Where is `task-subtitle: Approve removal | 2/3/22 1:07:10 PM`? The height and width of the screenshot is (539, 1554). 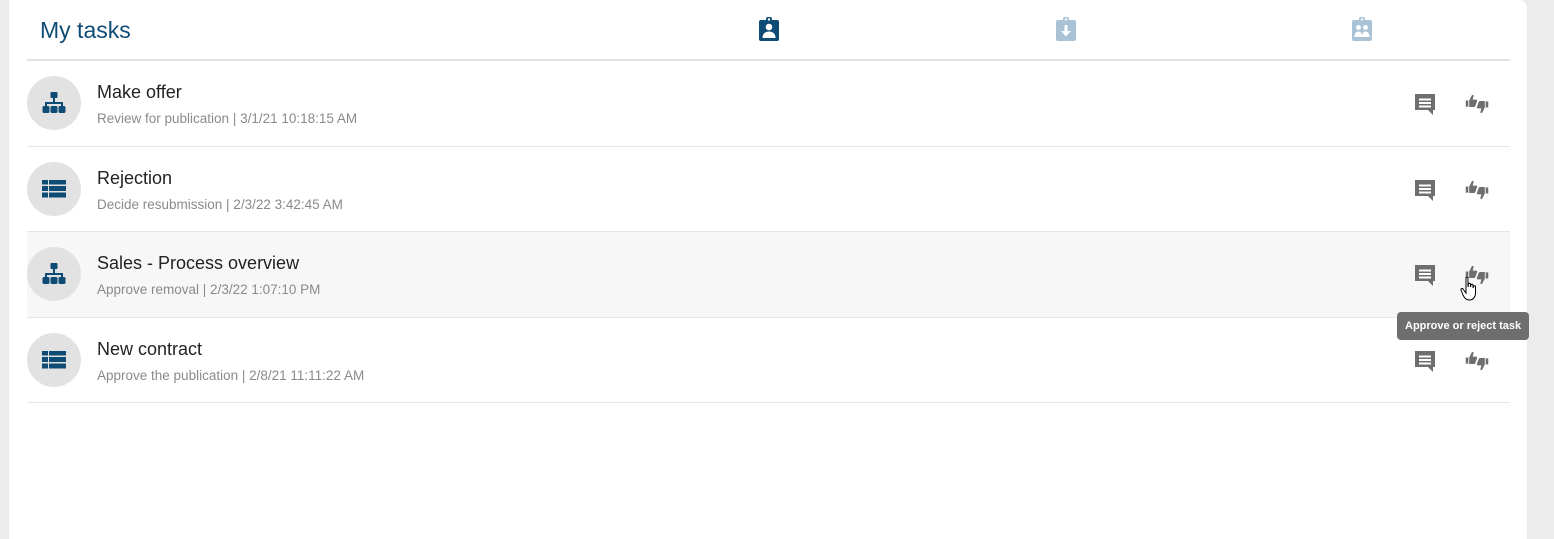
task-subtitle: Approve removal | 2/3/22 1:07:10 PM is located at coordinates (209, 289).